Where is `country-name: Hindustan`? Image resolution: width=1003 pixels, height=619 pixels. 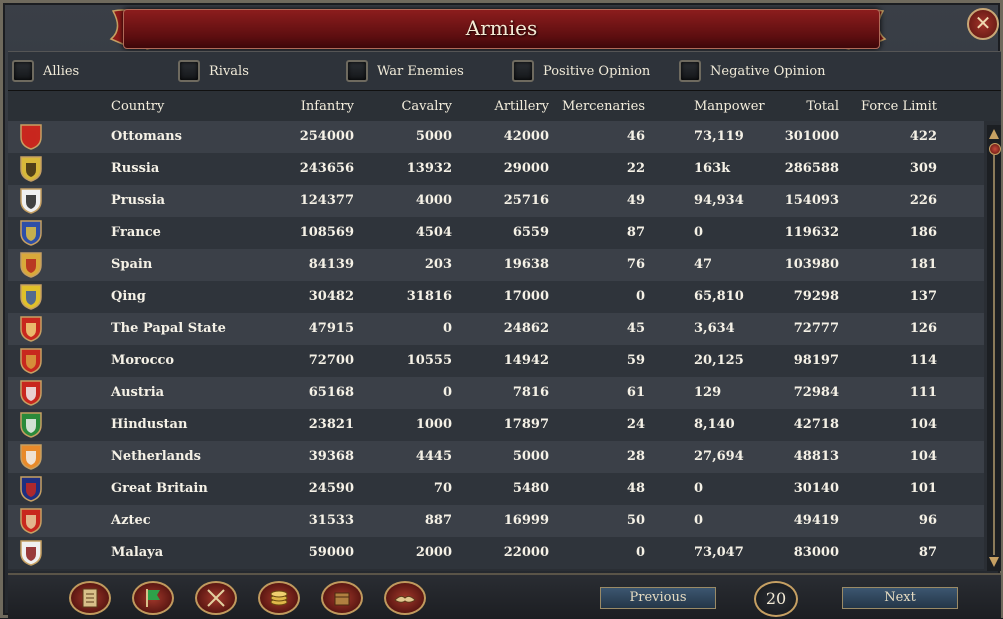 country-name: Hindustan is located at coordinates (149, 424).